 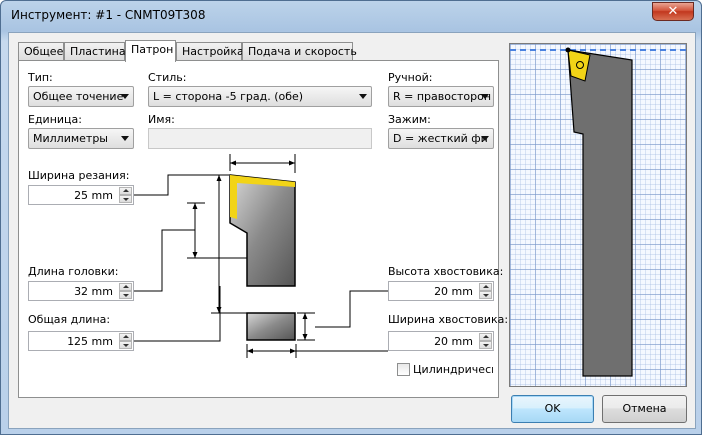 I want to click on tab-insert: Пластина, so click(x=95, y=51).